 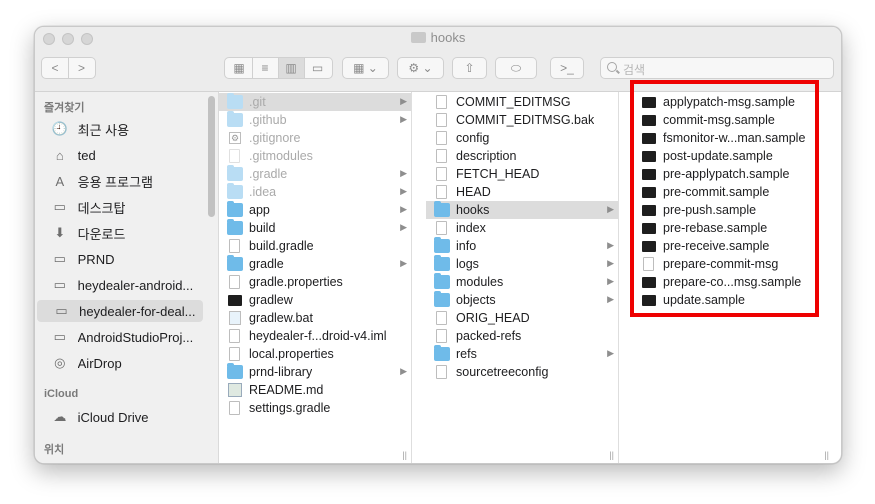 I want to click on file-row: gradle.properties, so click(x=315, y=282).